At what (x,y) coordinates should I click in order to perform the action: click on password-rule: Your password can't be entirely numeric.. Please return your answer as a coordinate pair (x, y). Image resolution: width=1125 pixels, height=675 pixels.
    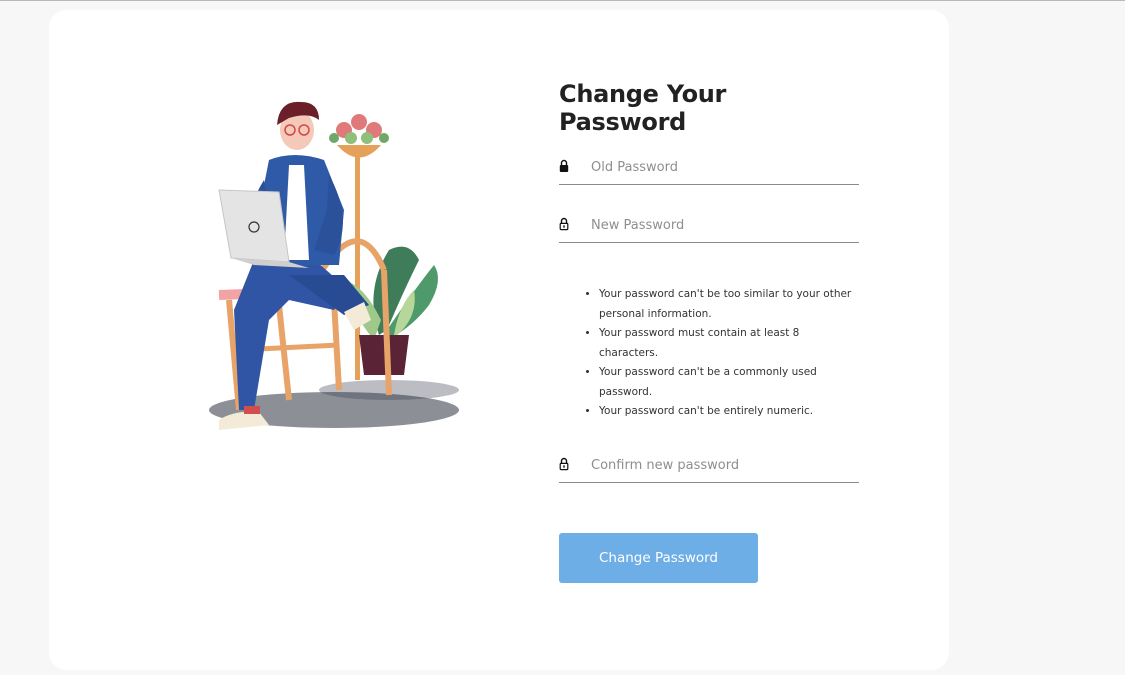
    Looking at the image, I should click on (729, 412).